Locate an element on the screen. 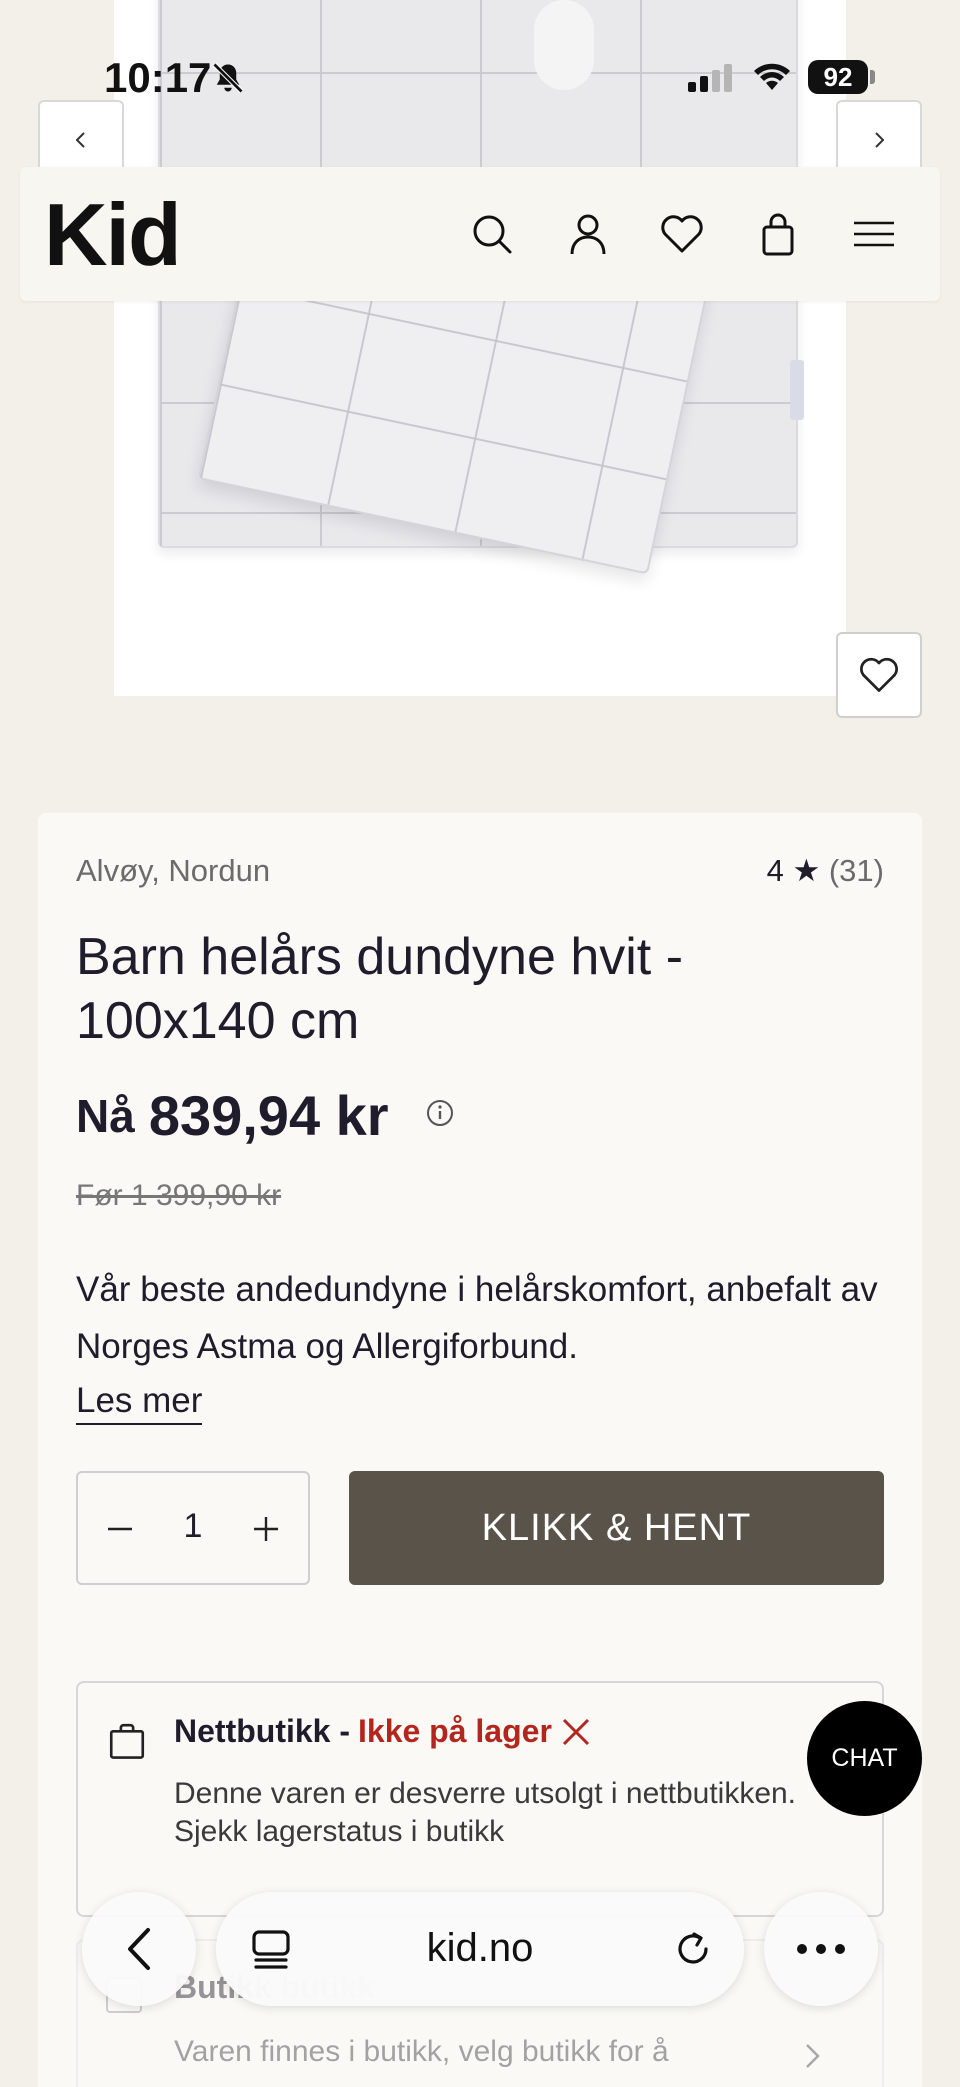  click-and-collect-button: KLIKK & HENT is located at coordinates (616, 1528).